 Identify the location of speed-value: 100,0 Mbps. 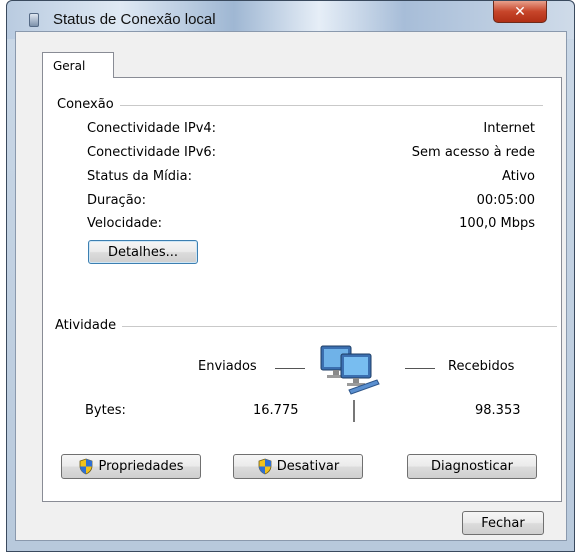
(497, 223).